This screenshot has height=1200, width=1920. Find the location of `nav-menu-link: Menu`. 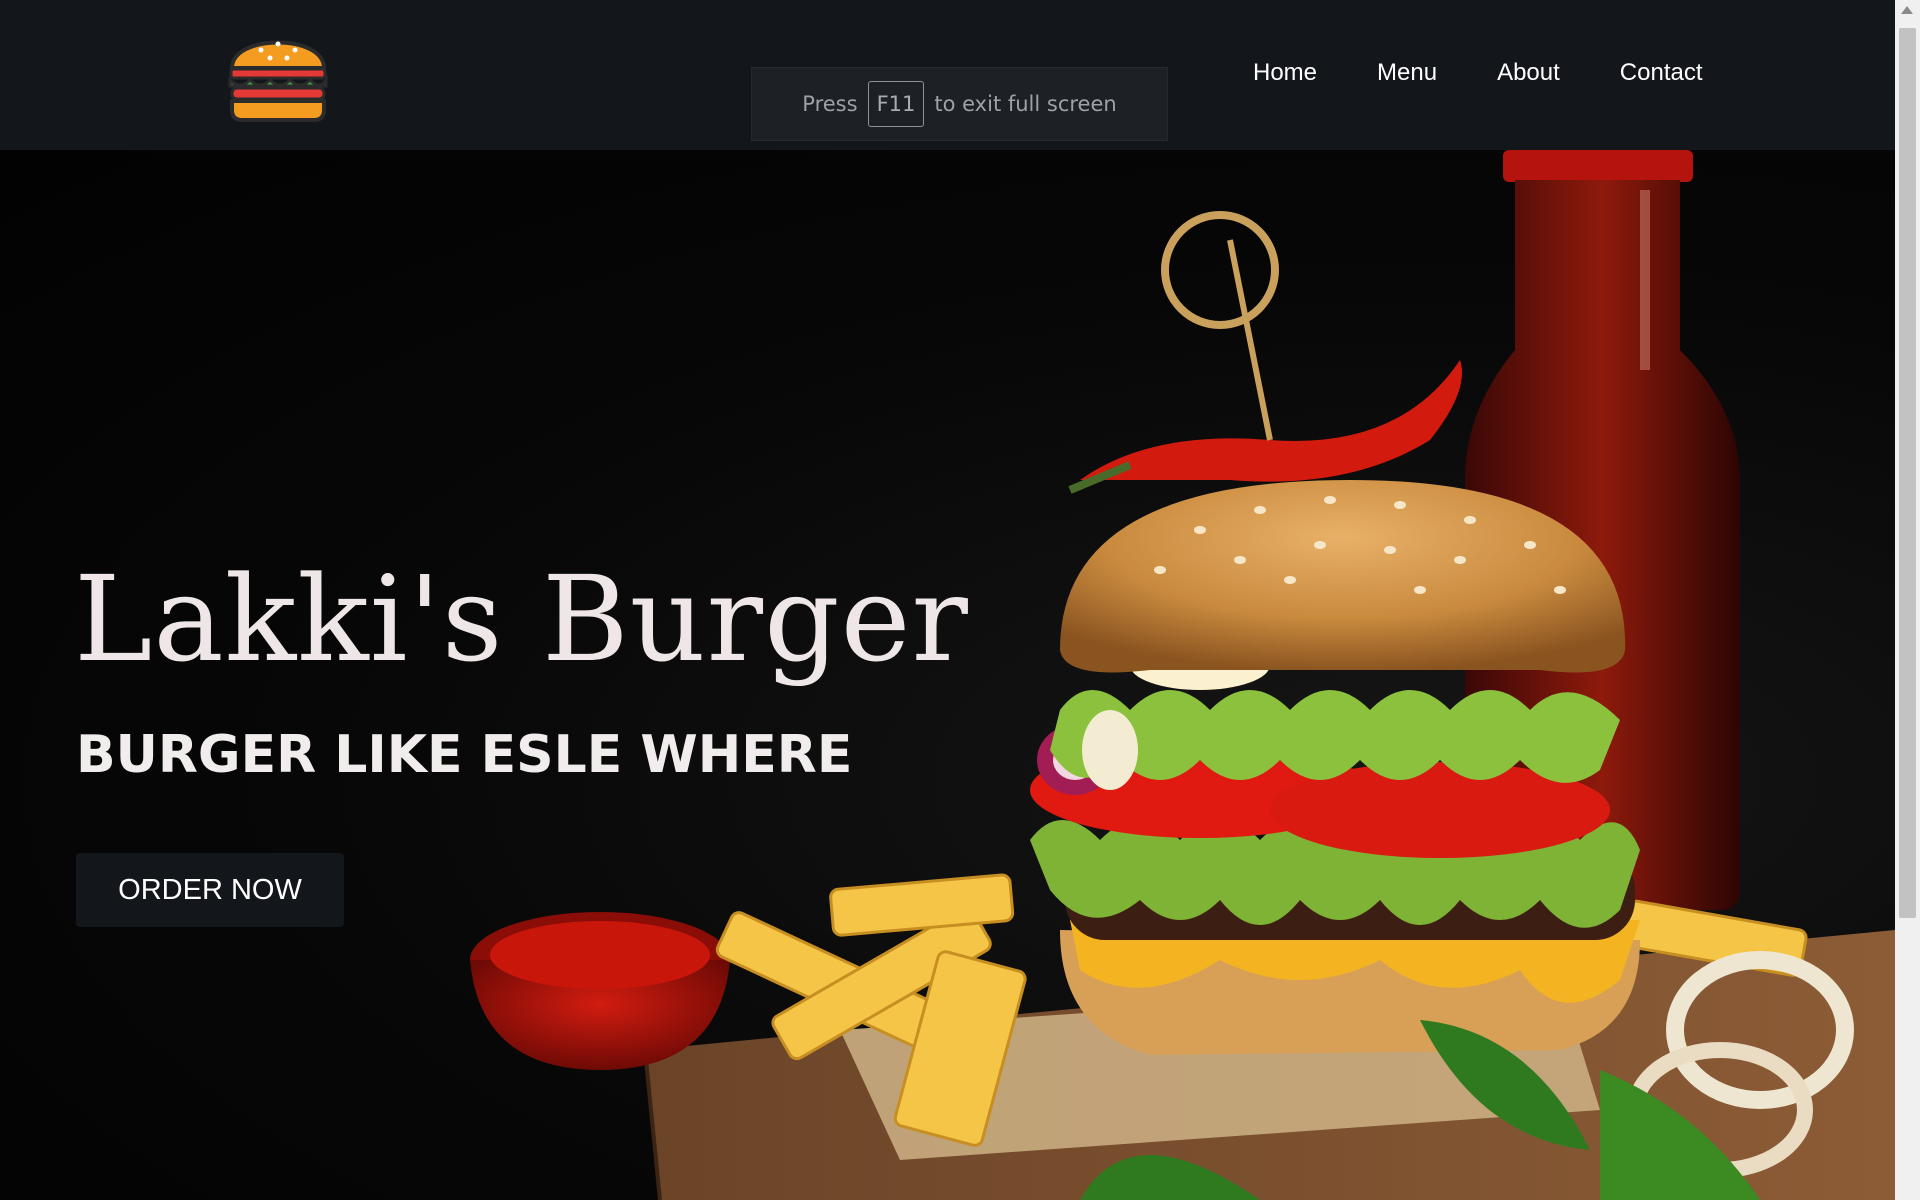

nav-menu-link: Menu is located at coordinates (1407, 73).